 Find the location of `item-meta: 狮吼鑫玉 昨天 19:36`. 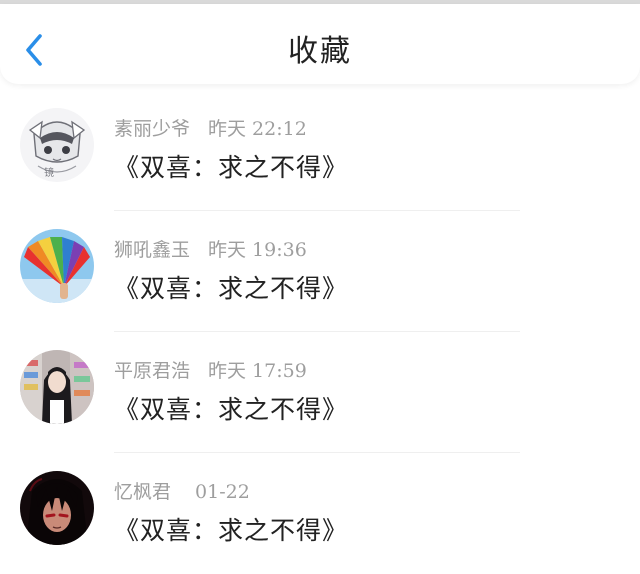

item-meta: 狮吼鑫玉 昨天 19:36 is located at coordinates (210, 248).